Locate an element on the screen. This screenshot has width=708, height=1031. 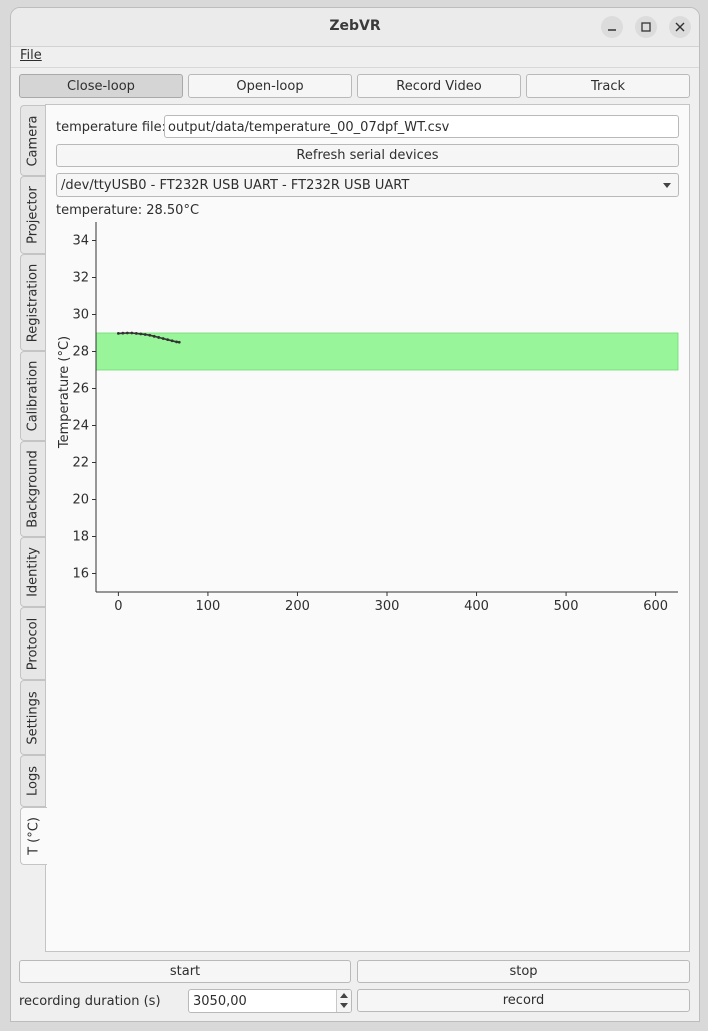
maximize-icon is located at coordinates (646, 27).